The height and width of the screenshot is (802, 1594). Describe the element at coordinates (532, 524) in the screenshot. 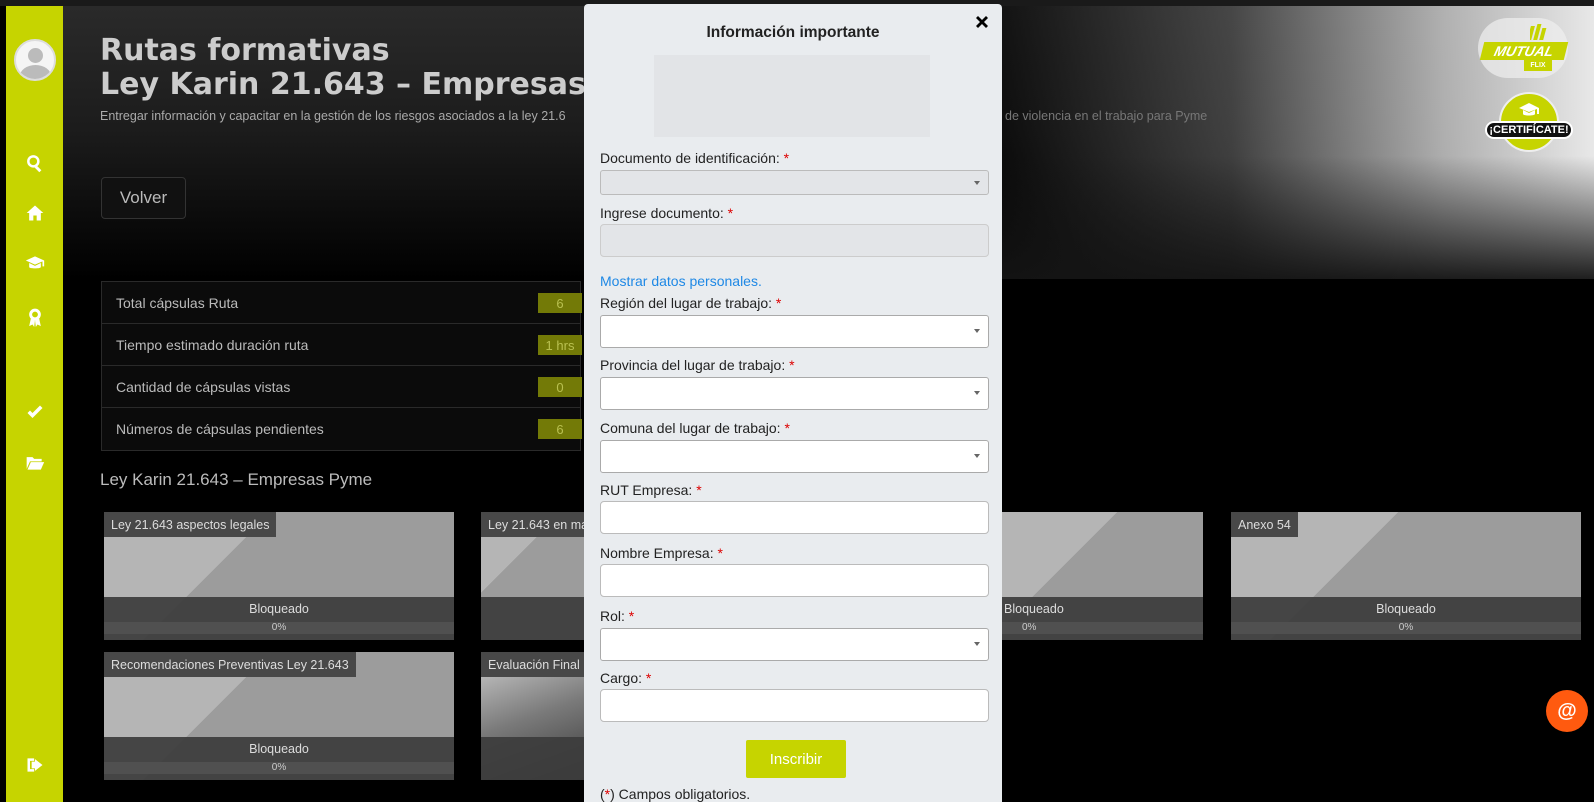

I see `capsule-title: Ley 21.643 en ma` at that location.